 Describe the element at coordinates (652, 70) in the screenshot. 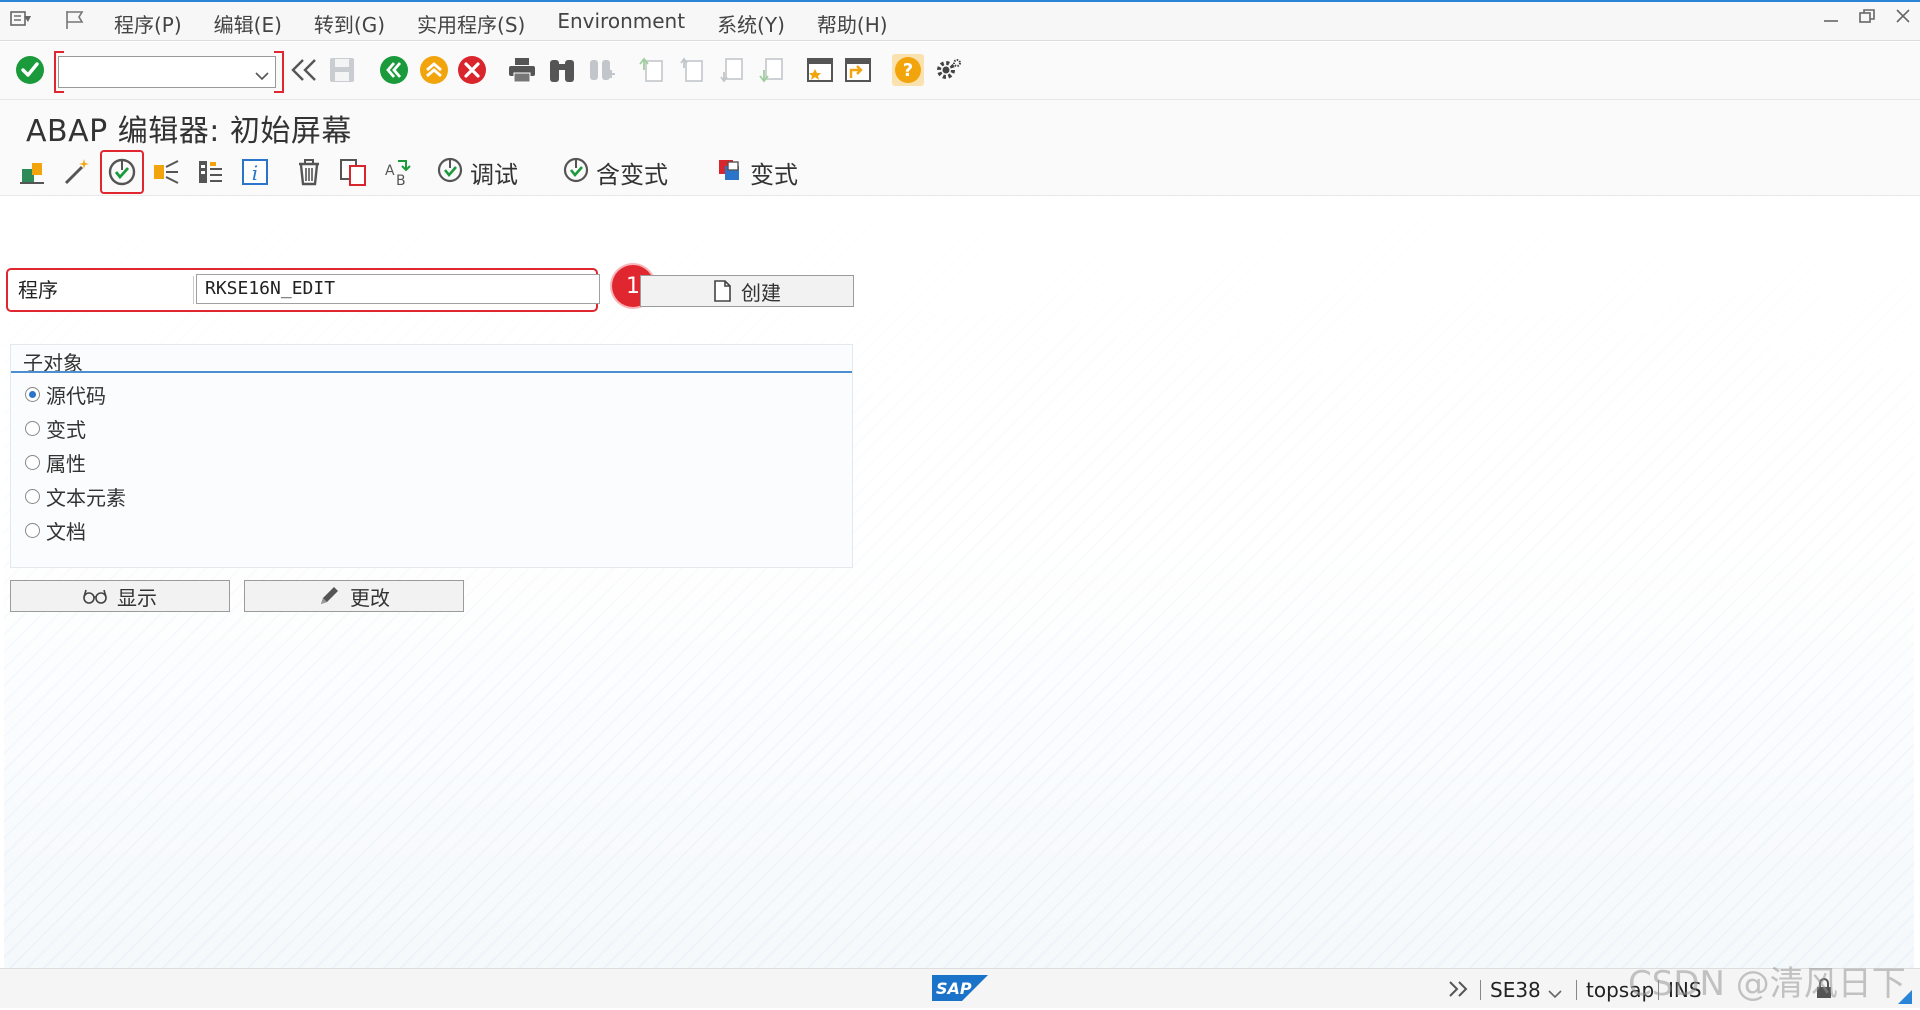

I see `first-page-icon` at that location.